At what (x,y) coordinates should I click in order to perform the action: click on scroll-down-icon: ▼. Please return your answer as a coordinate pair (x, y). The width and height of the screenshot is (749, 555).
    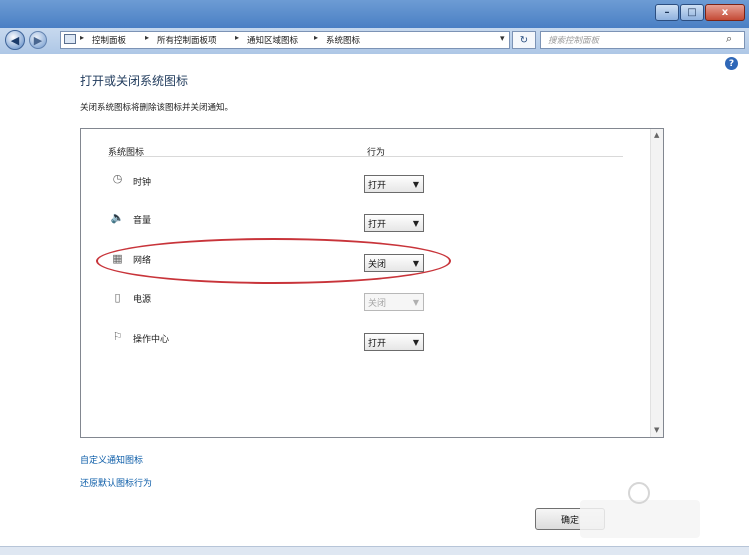
    Looking at the image, I should click on (656, 430).